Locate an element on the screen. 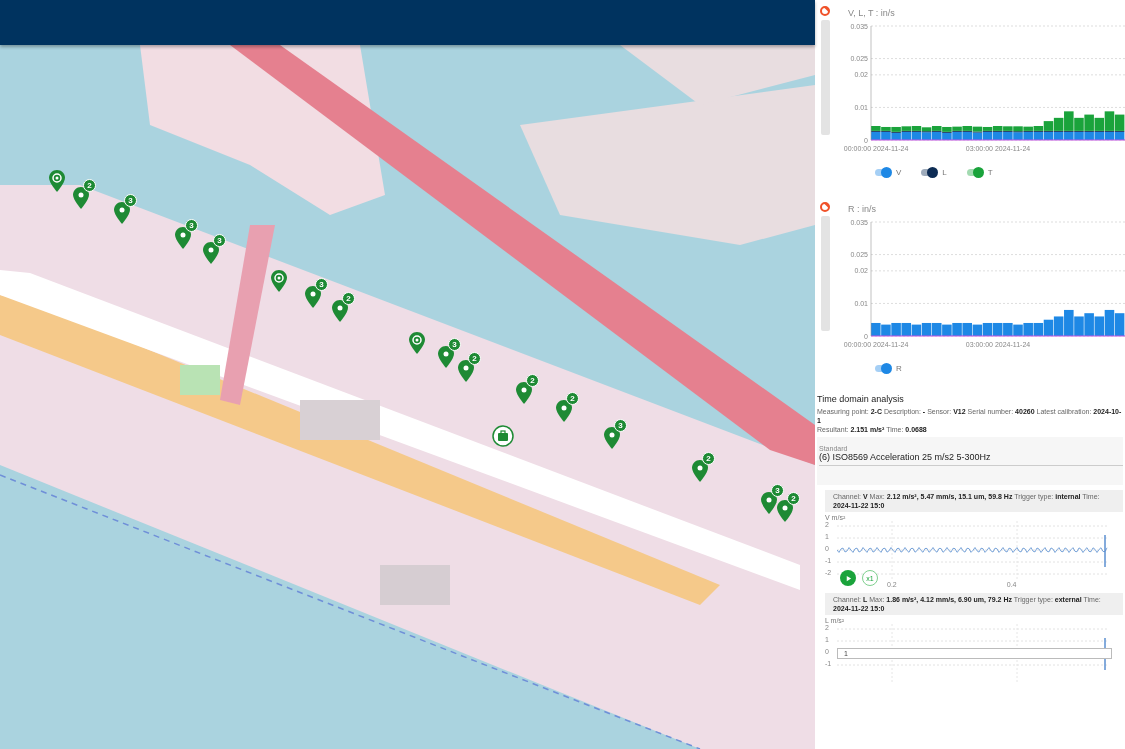  legend-label: R is located at coordinates (899, 368).